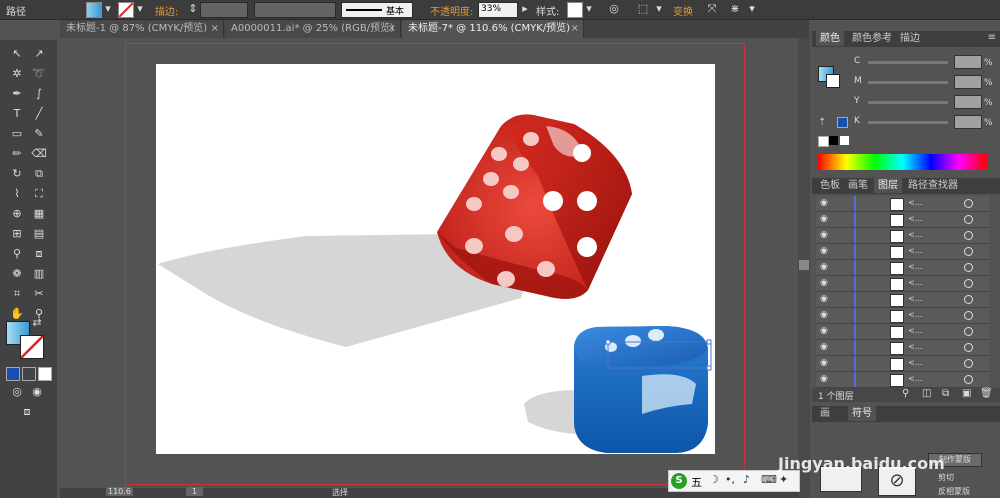 Image resolution: width=1000 pixels, height=498 pixels. Describe the element at coordinates (712, 9) in the screenshot. I see `isolate-icon: ⤧` at that location.